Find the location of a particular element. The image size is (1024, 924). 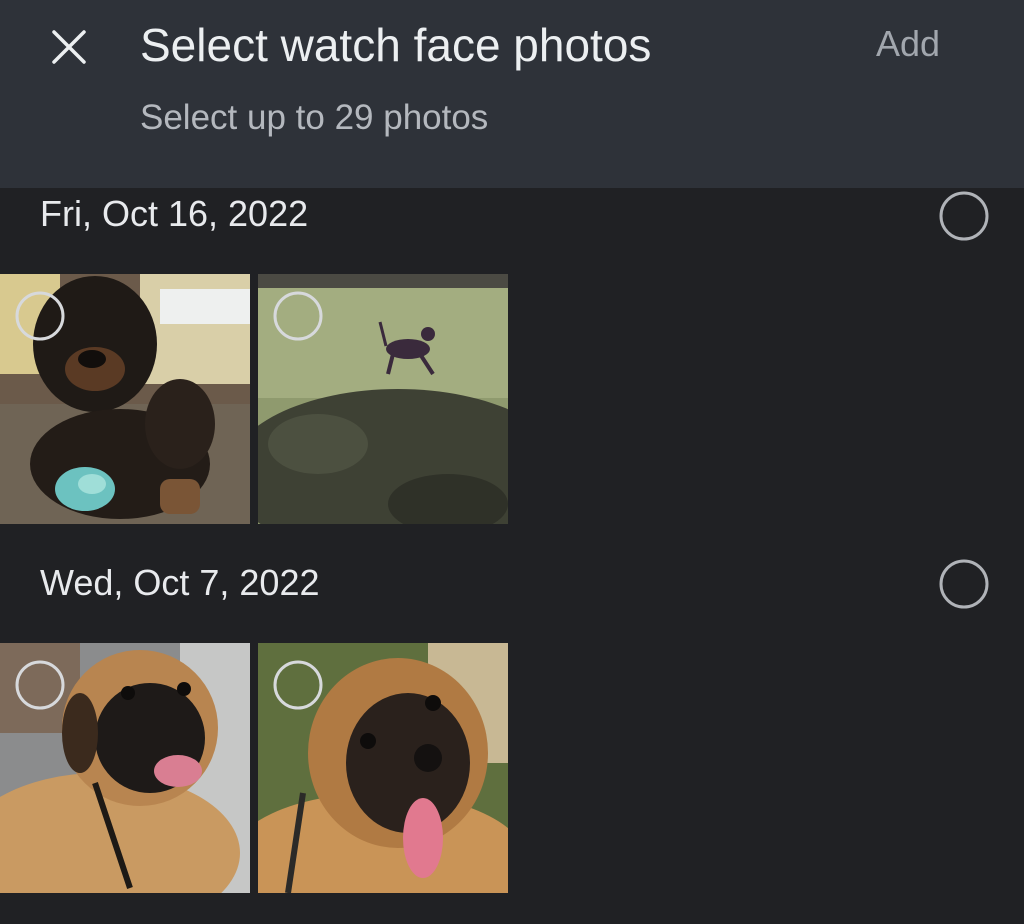

close-icon is located at coordinates (69, 47).